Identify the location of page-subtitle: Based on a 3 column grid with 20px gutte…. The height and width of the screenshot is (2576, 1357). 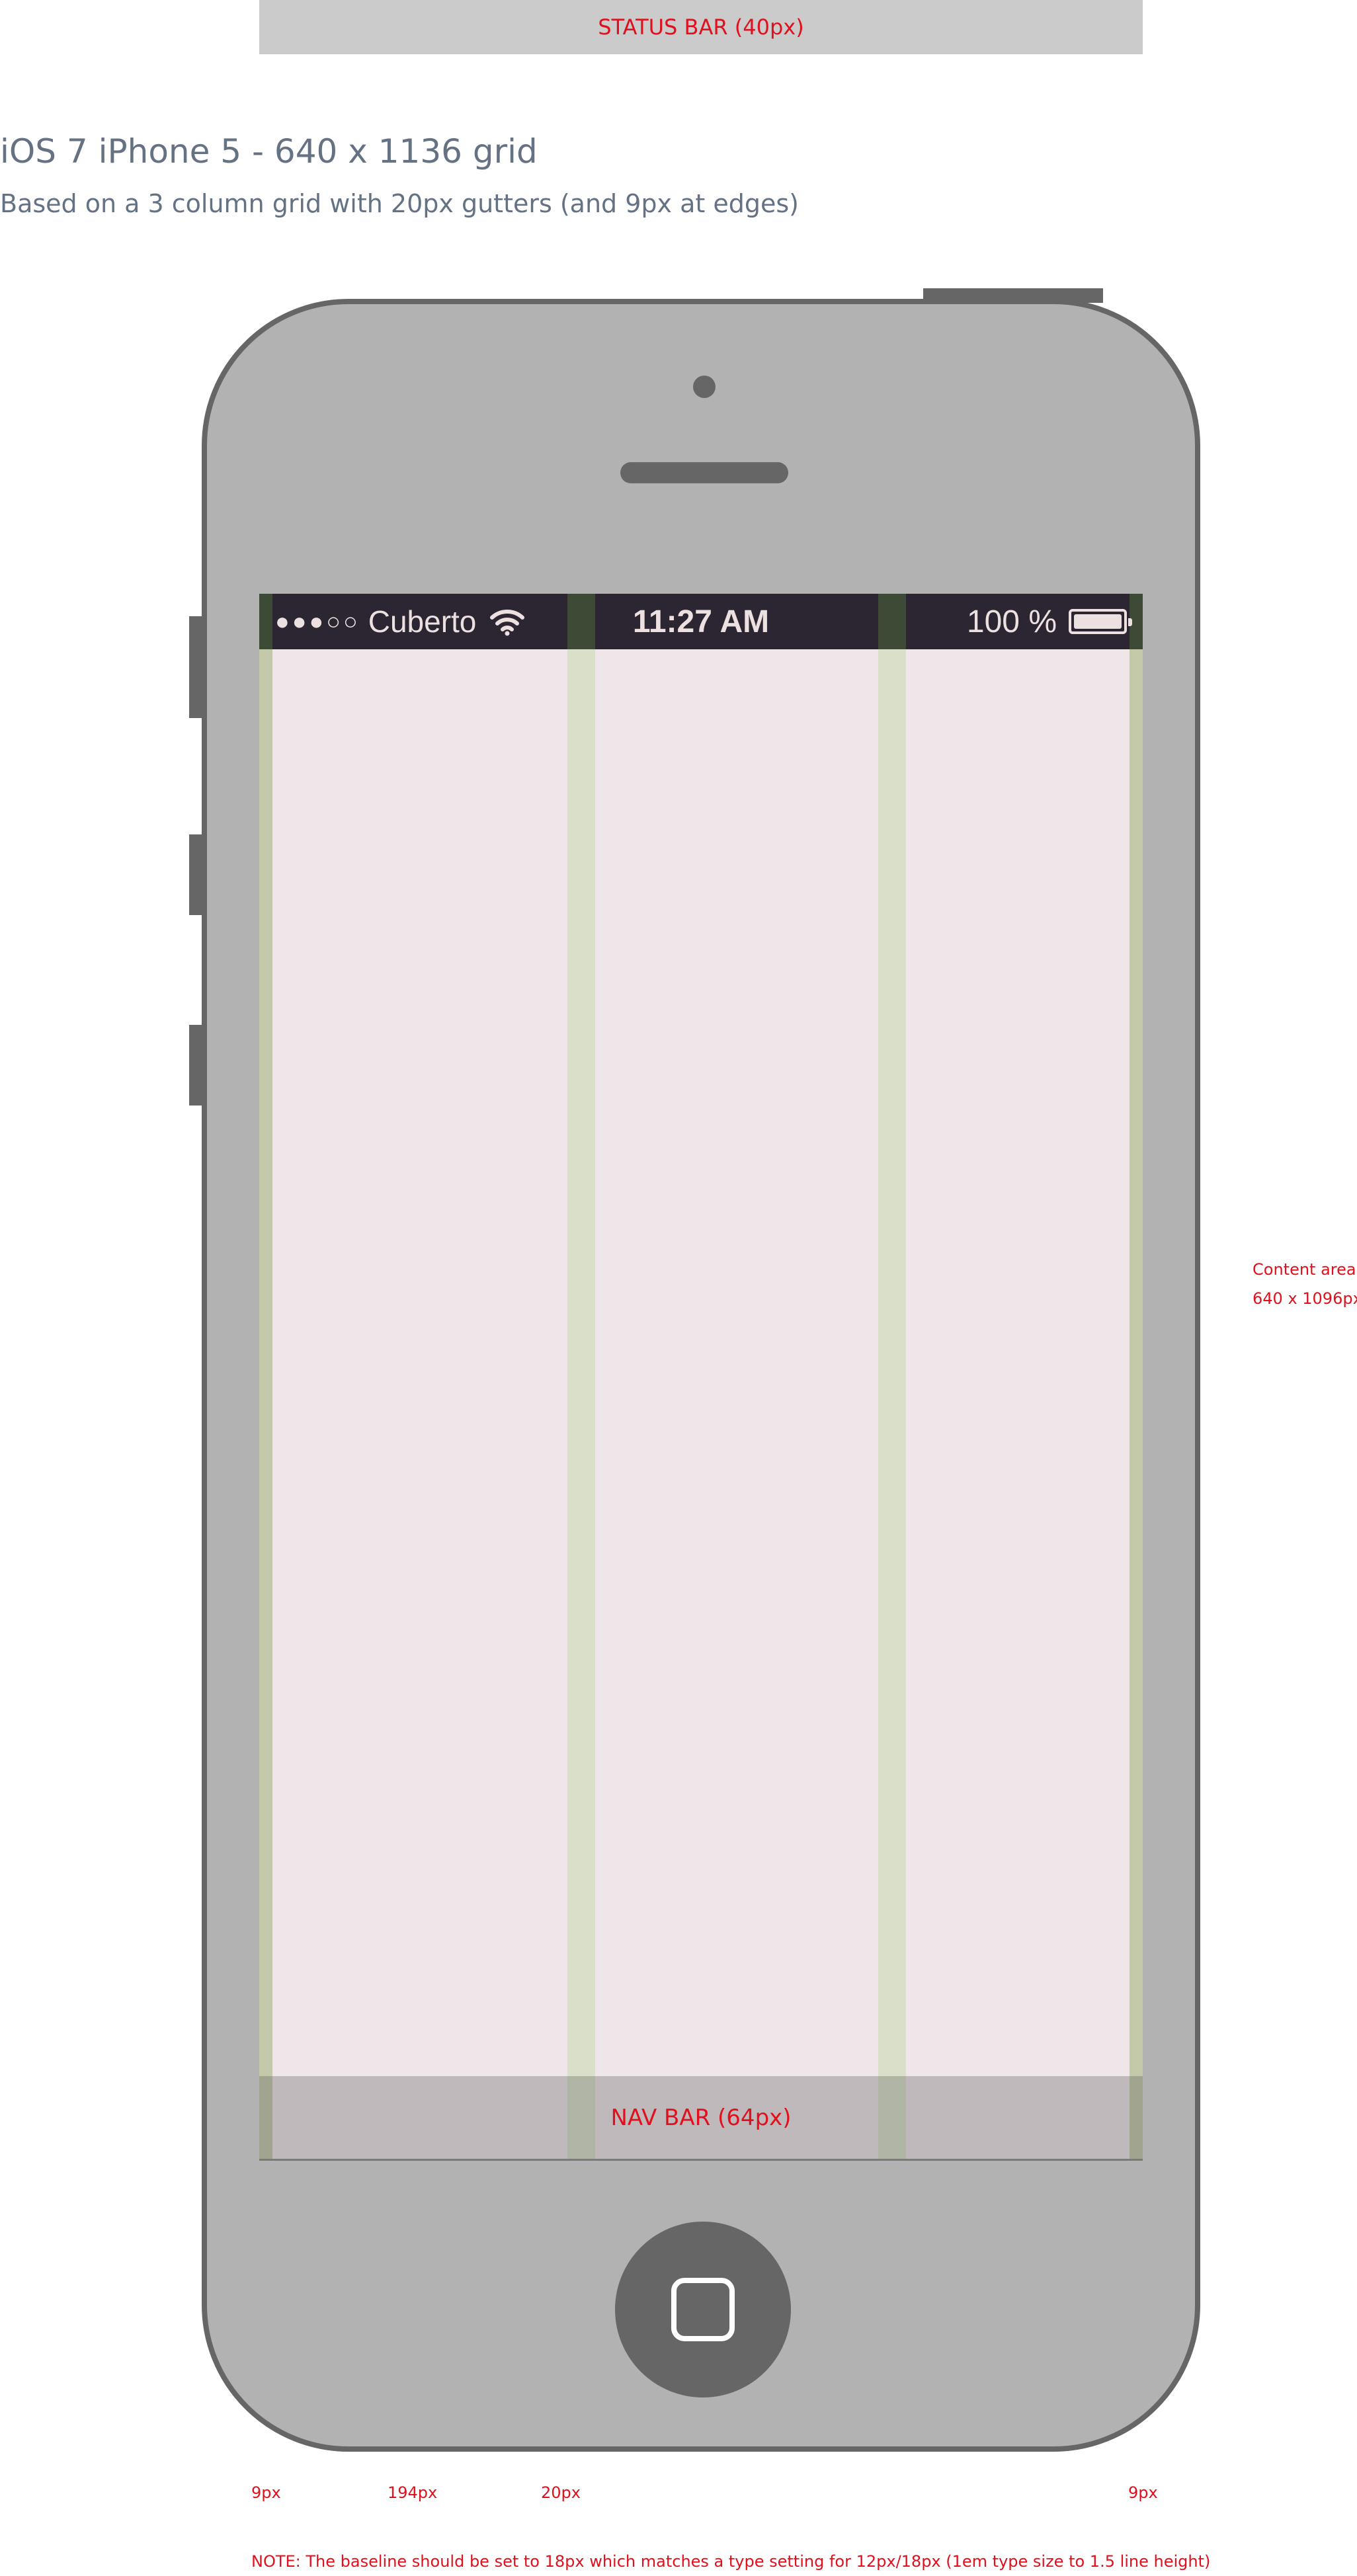
(400, 203).